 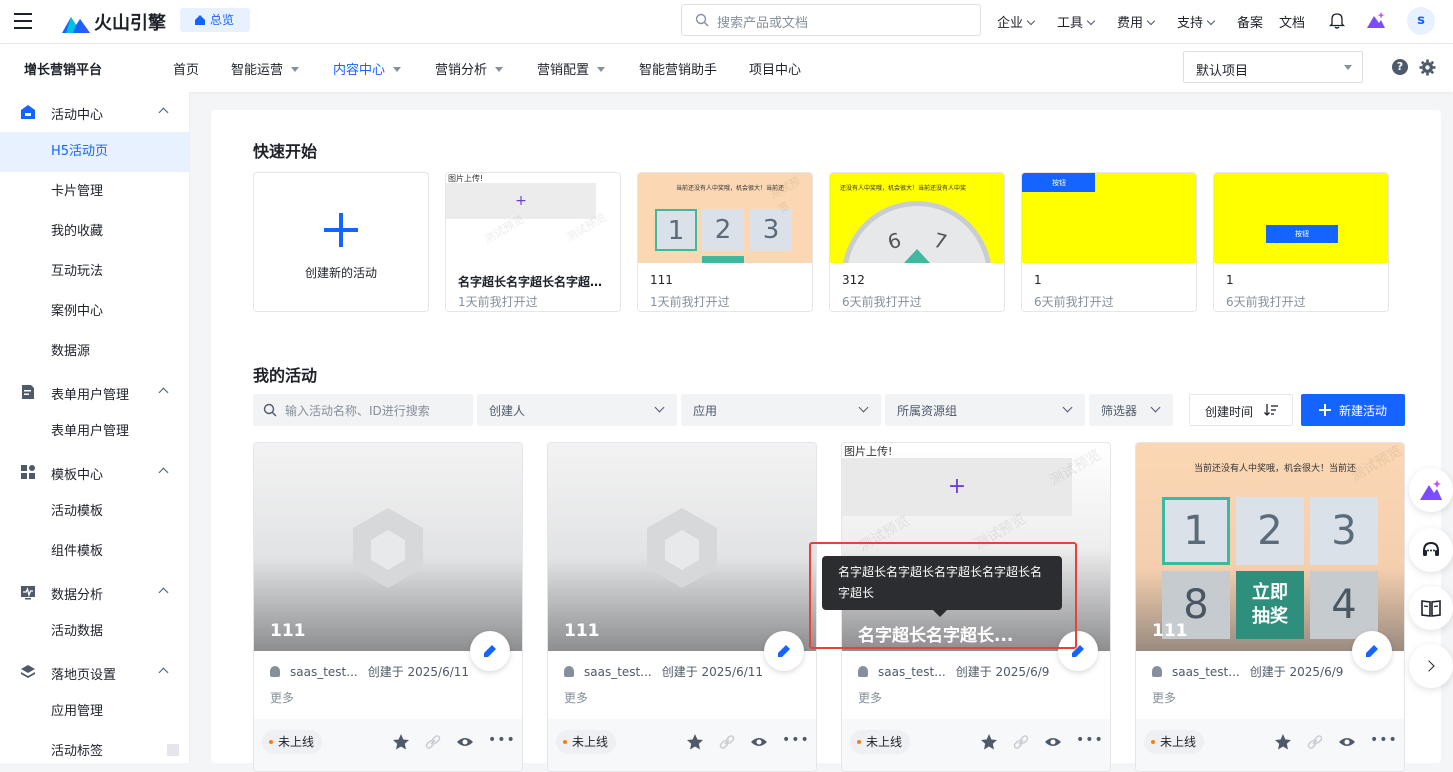 What do you see at coordinates (1427, 67) in the screenshot?
I see `settings-gear-icon` at bounding box center [1427, 67].